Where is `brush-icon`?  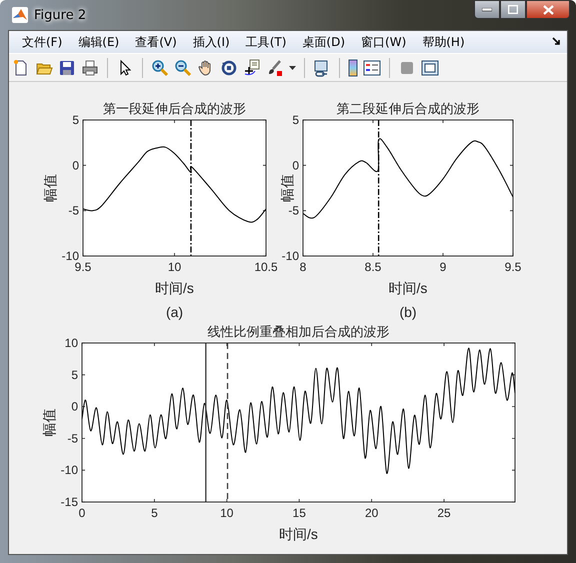
brush-icon is located at coordinates (275, 67).